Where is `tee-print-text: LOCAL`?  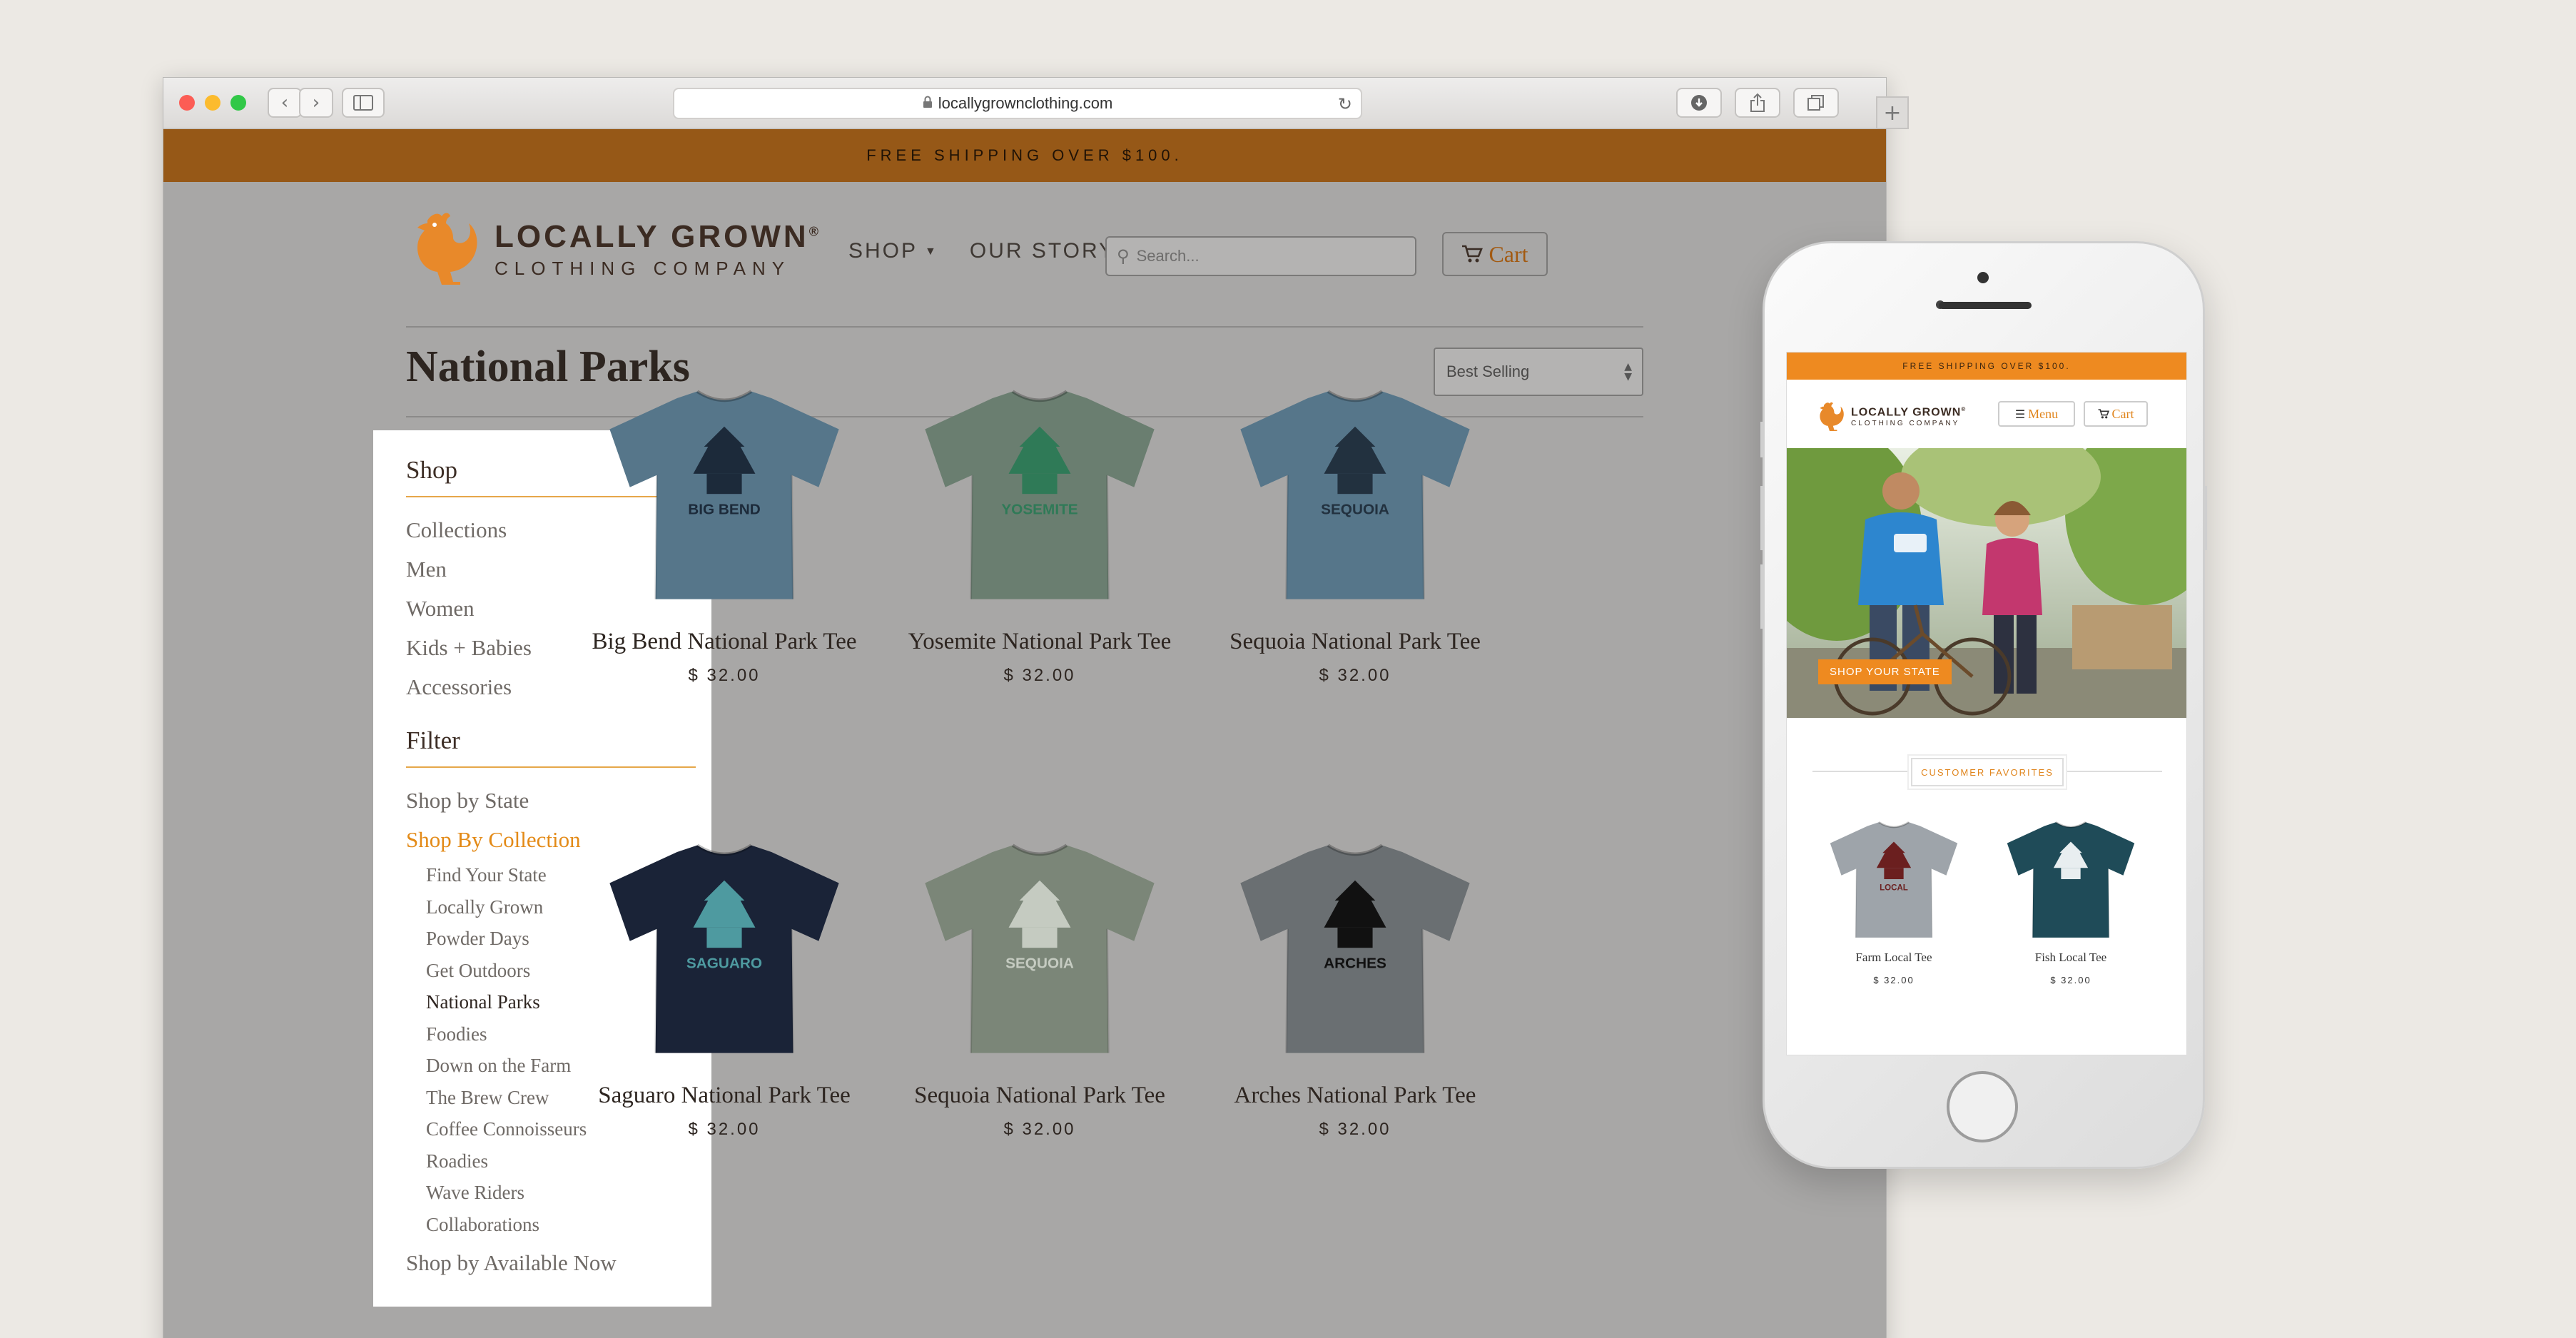 tee-print-text: LOCAL is located at coordinates (1894, 888).